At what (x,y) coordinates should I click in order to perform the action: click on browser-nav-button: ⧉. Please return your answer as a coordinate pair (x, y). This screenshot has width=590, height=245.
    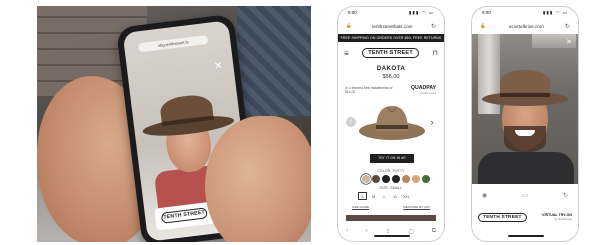
    Looking at the image, I should click on (434, 231).